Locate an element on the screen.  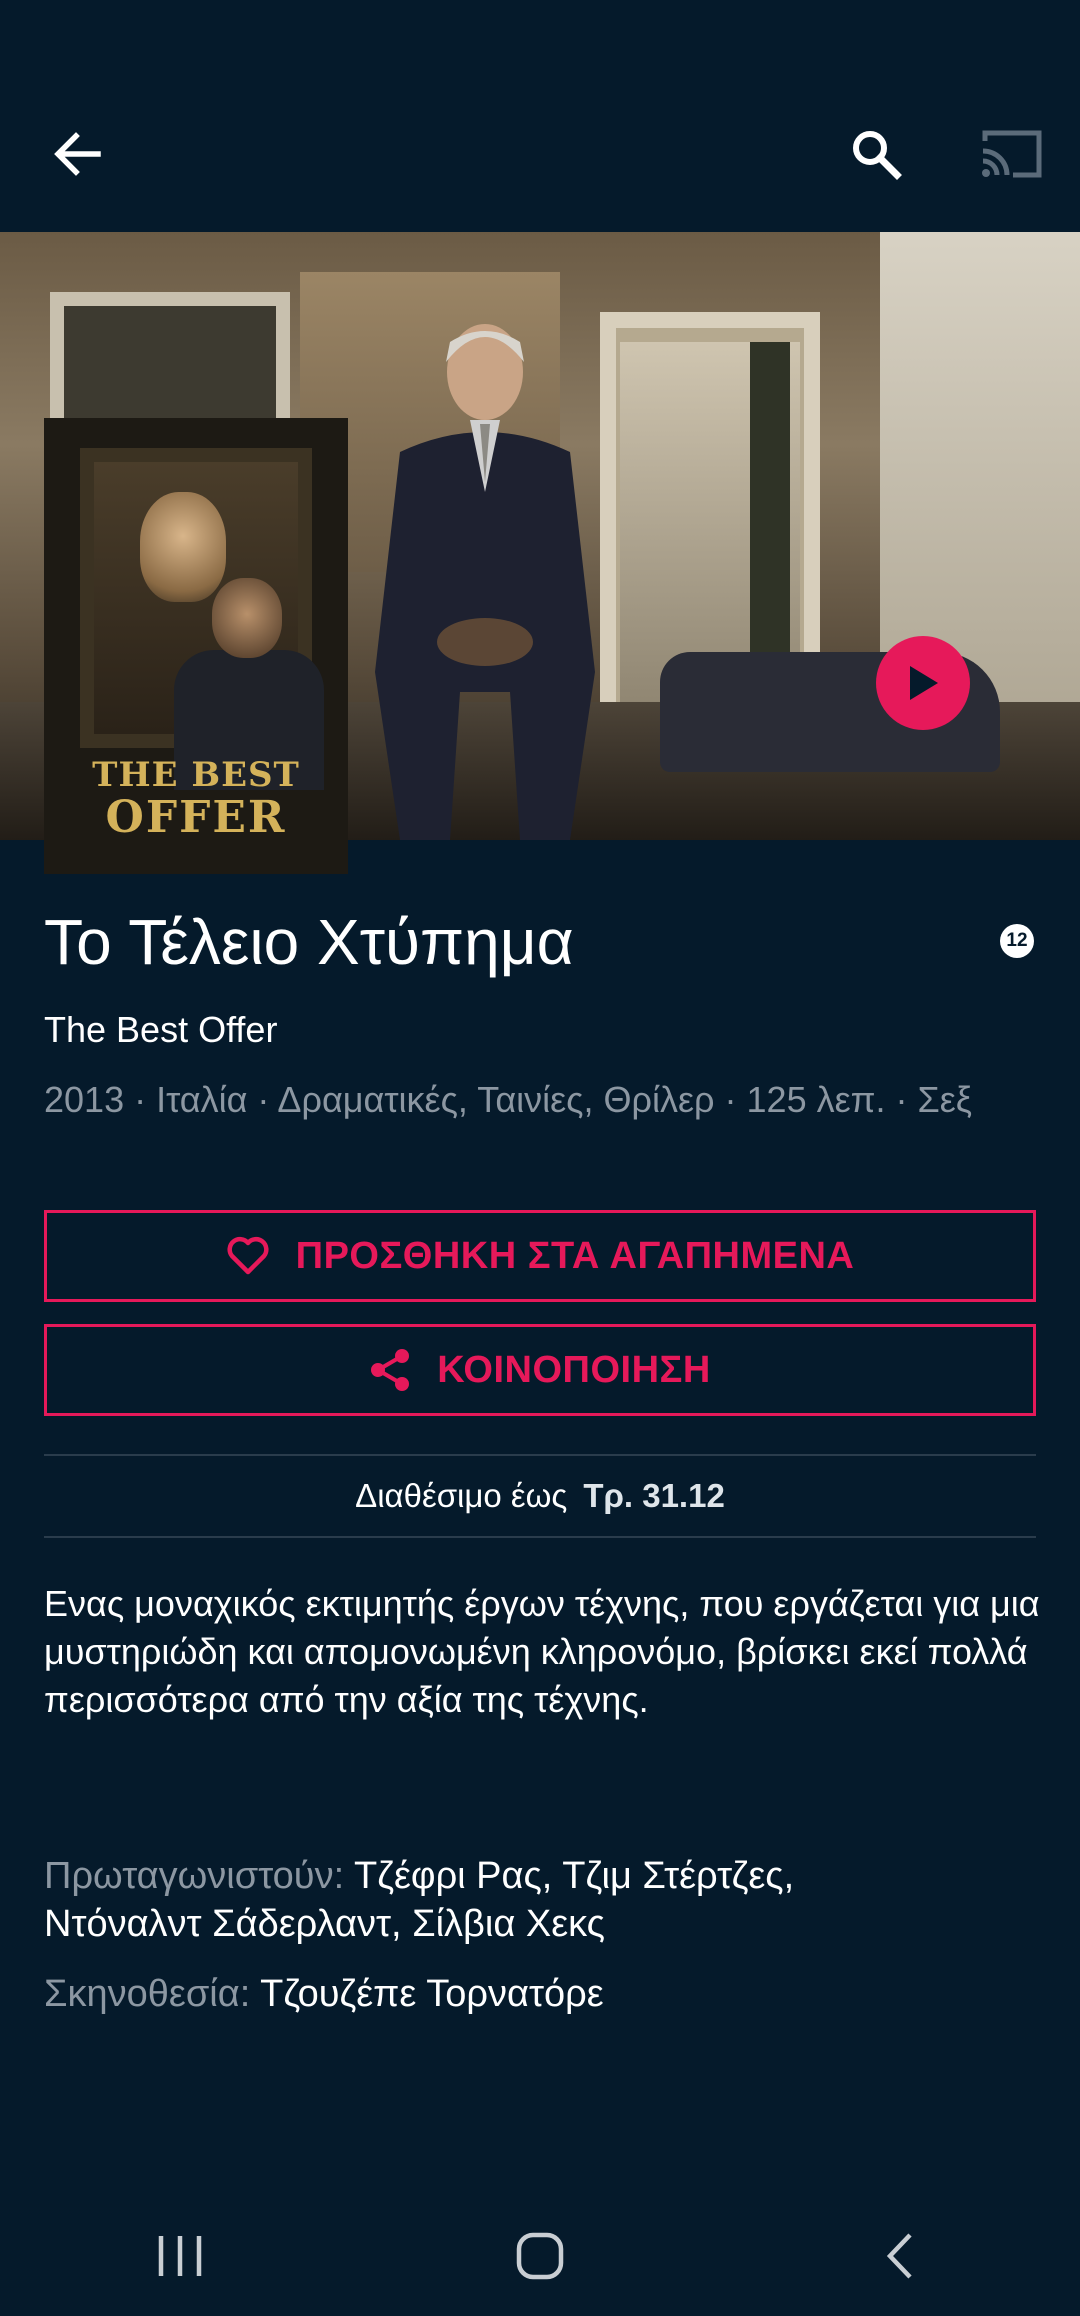
poster-man is located at coordinates (247, 618).